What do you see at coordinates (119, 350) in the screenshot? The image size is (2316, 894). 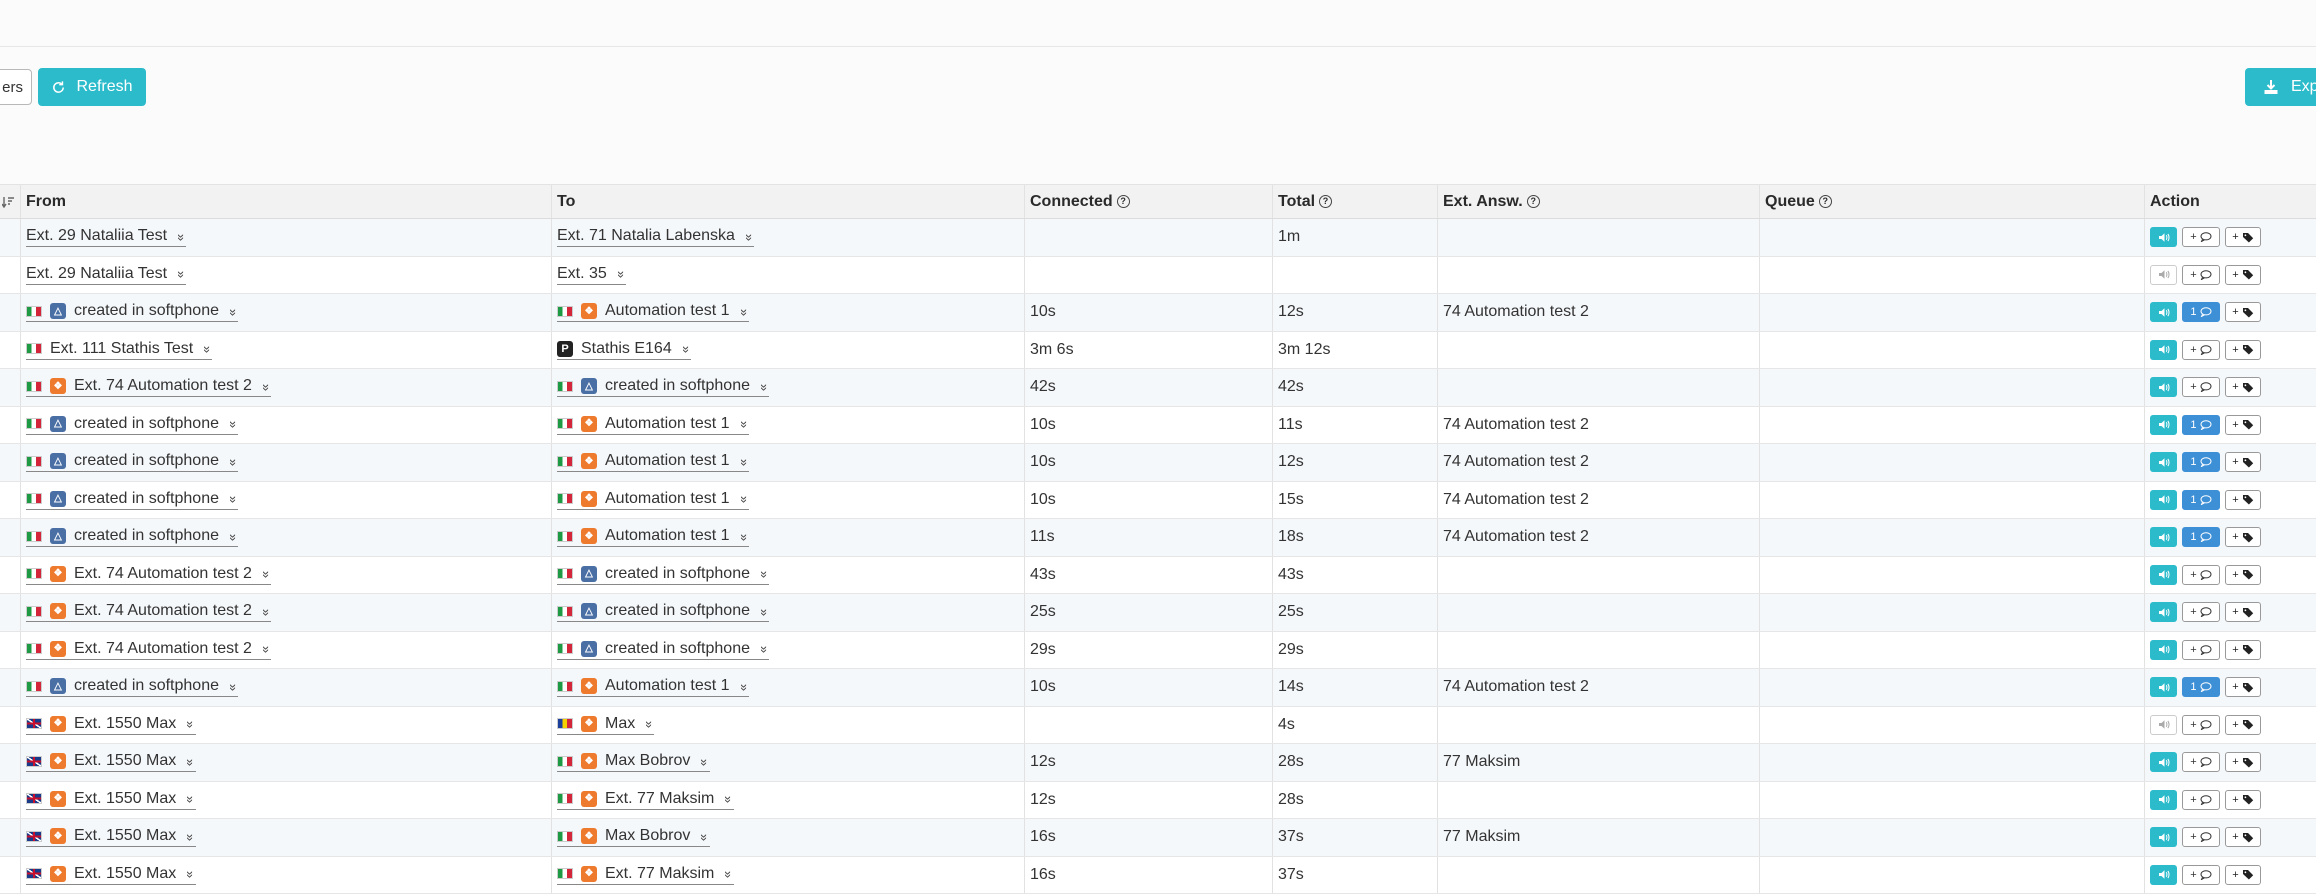 I see `from-party-select: Ext. 111 Stathis Test»` at bounding box center [119, 350].